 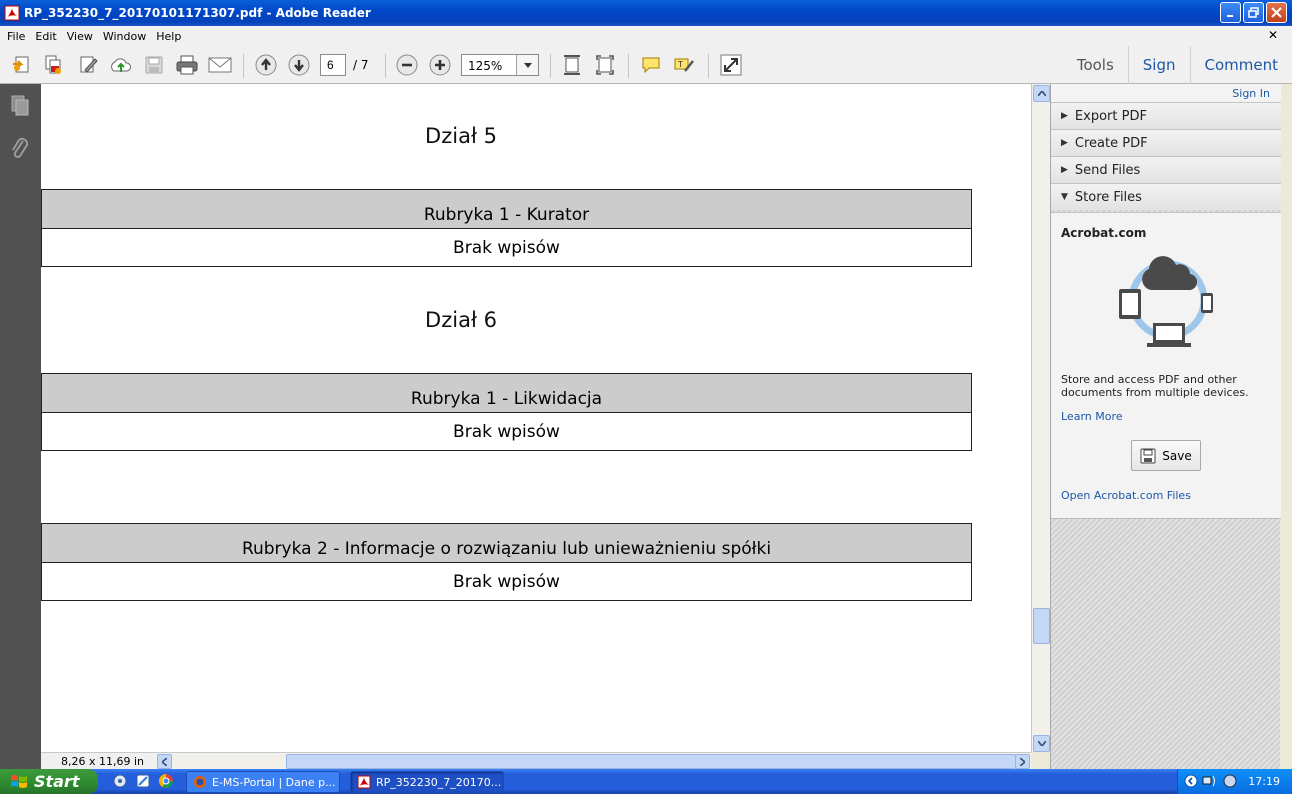 What do you see at coordinates (143, 781) in the screenshot?
I see `app-quicklaunch-icon` at bounding box center [143, 781].